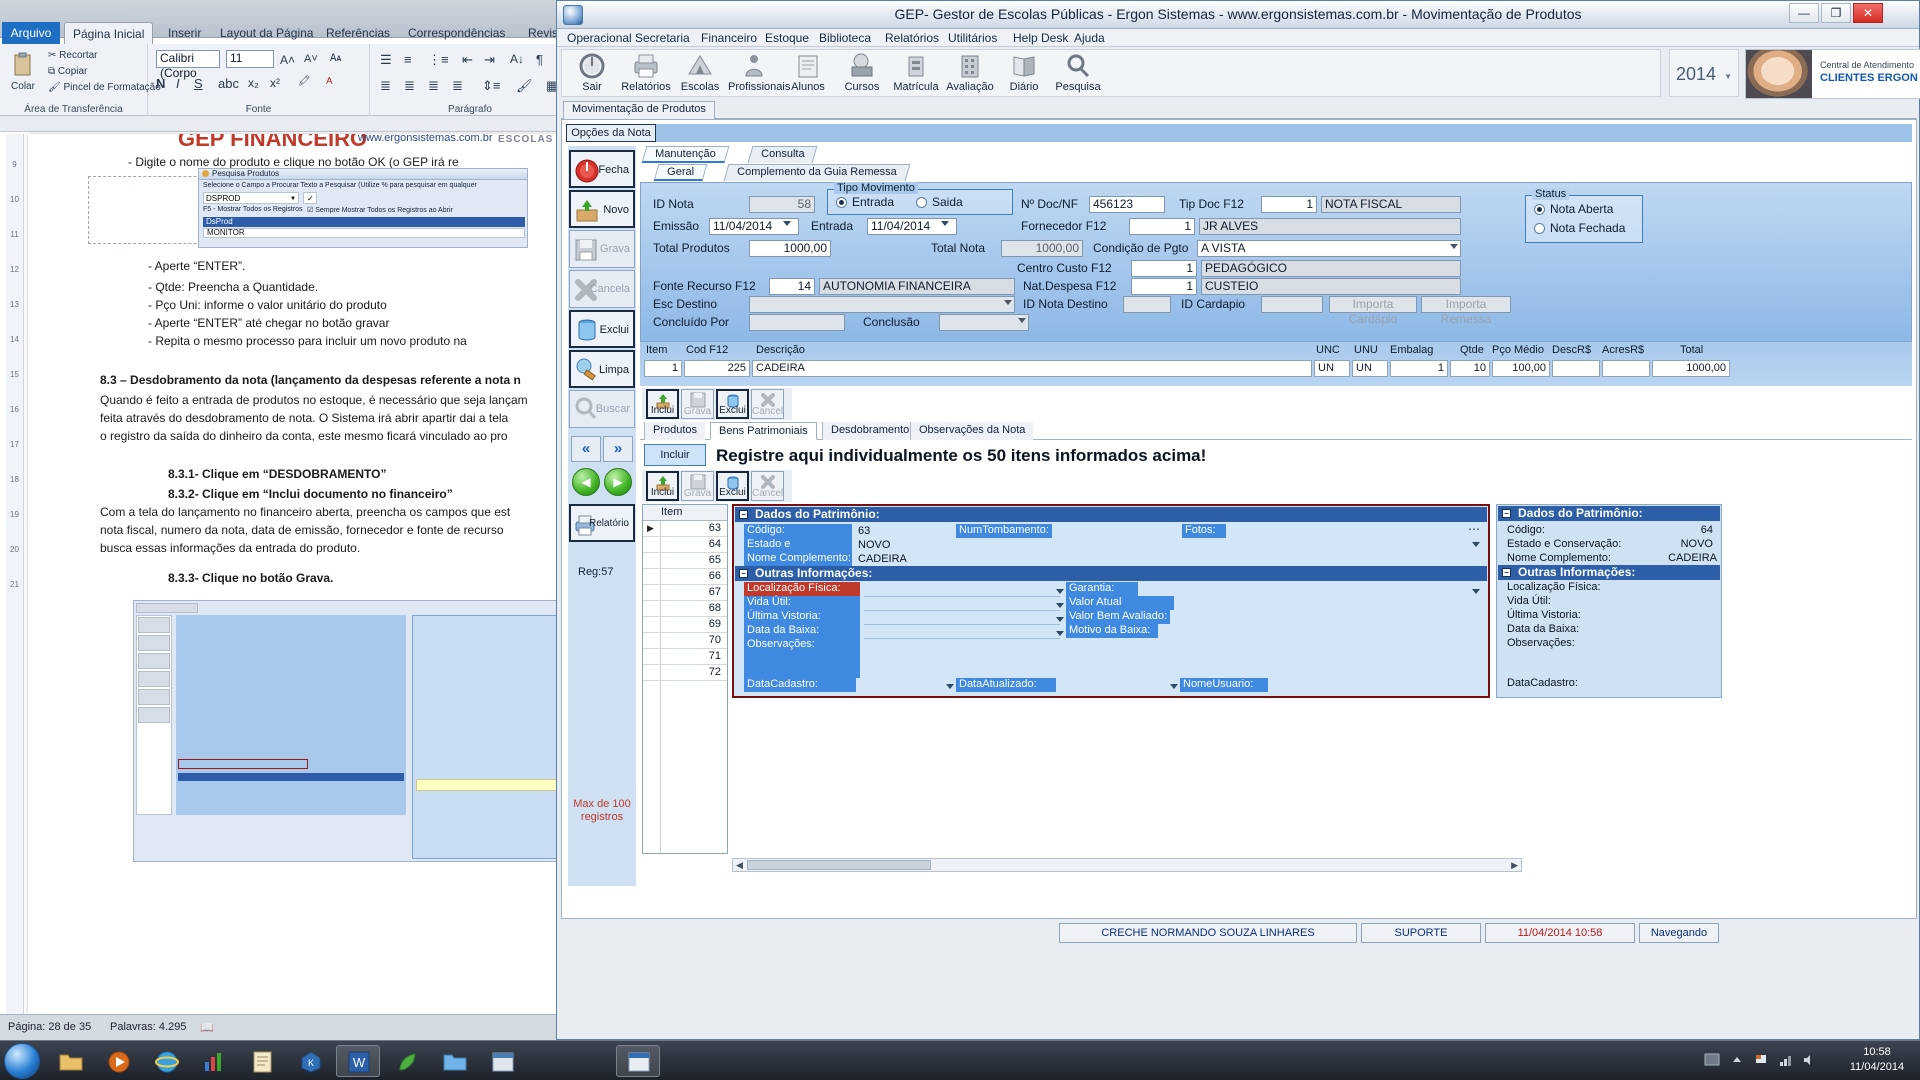 The width and height of the screenshot is (1920, 1080). Describe the element at coordinates (1704, 73) in the screenshot. I see `year-selector: 2014 ▼` at that location.